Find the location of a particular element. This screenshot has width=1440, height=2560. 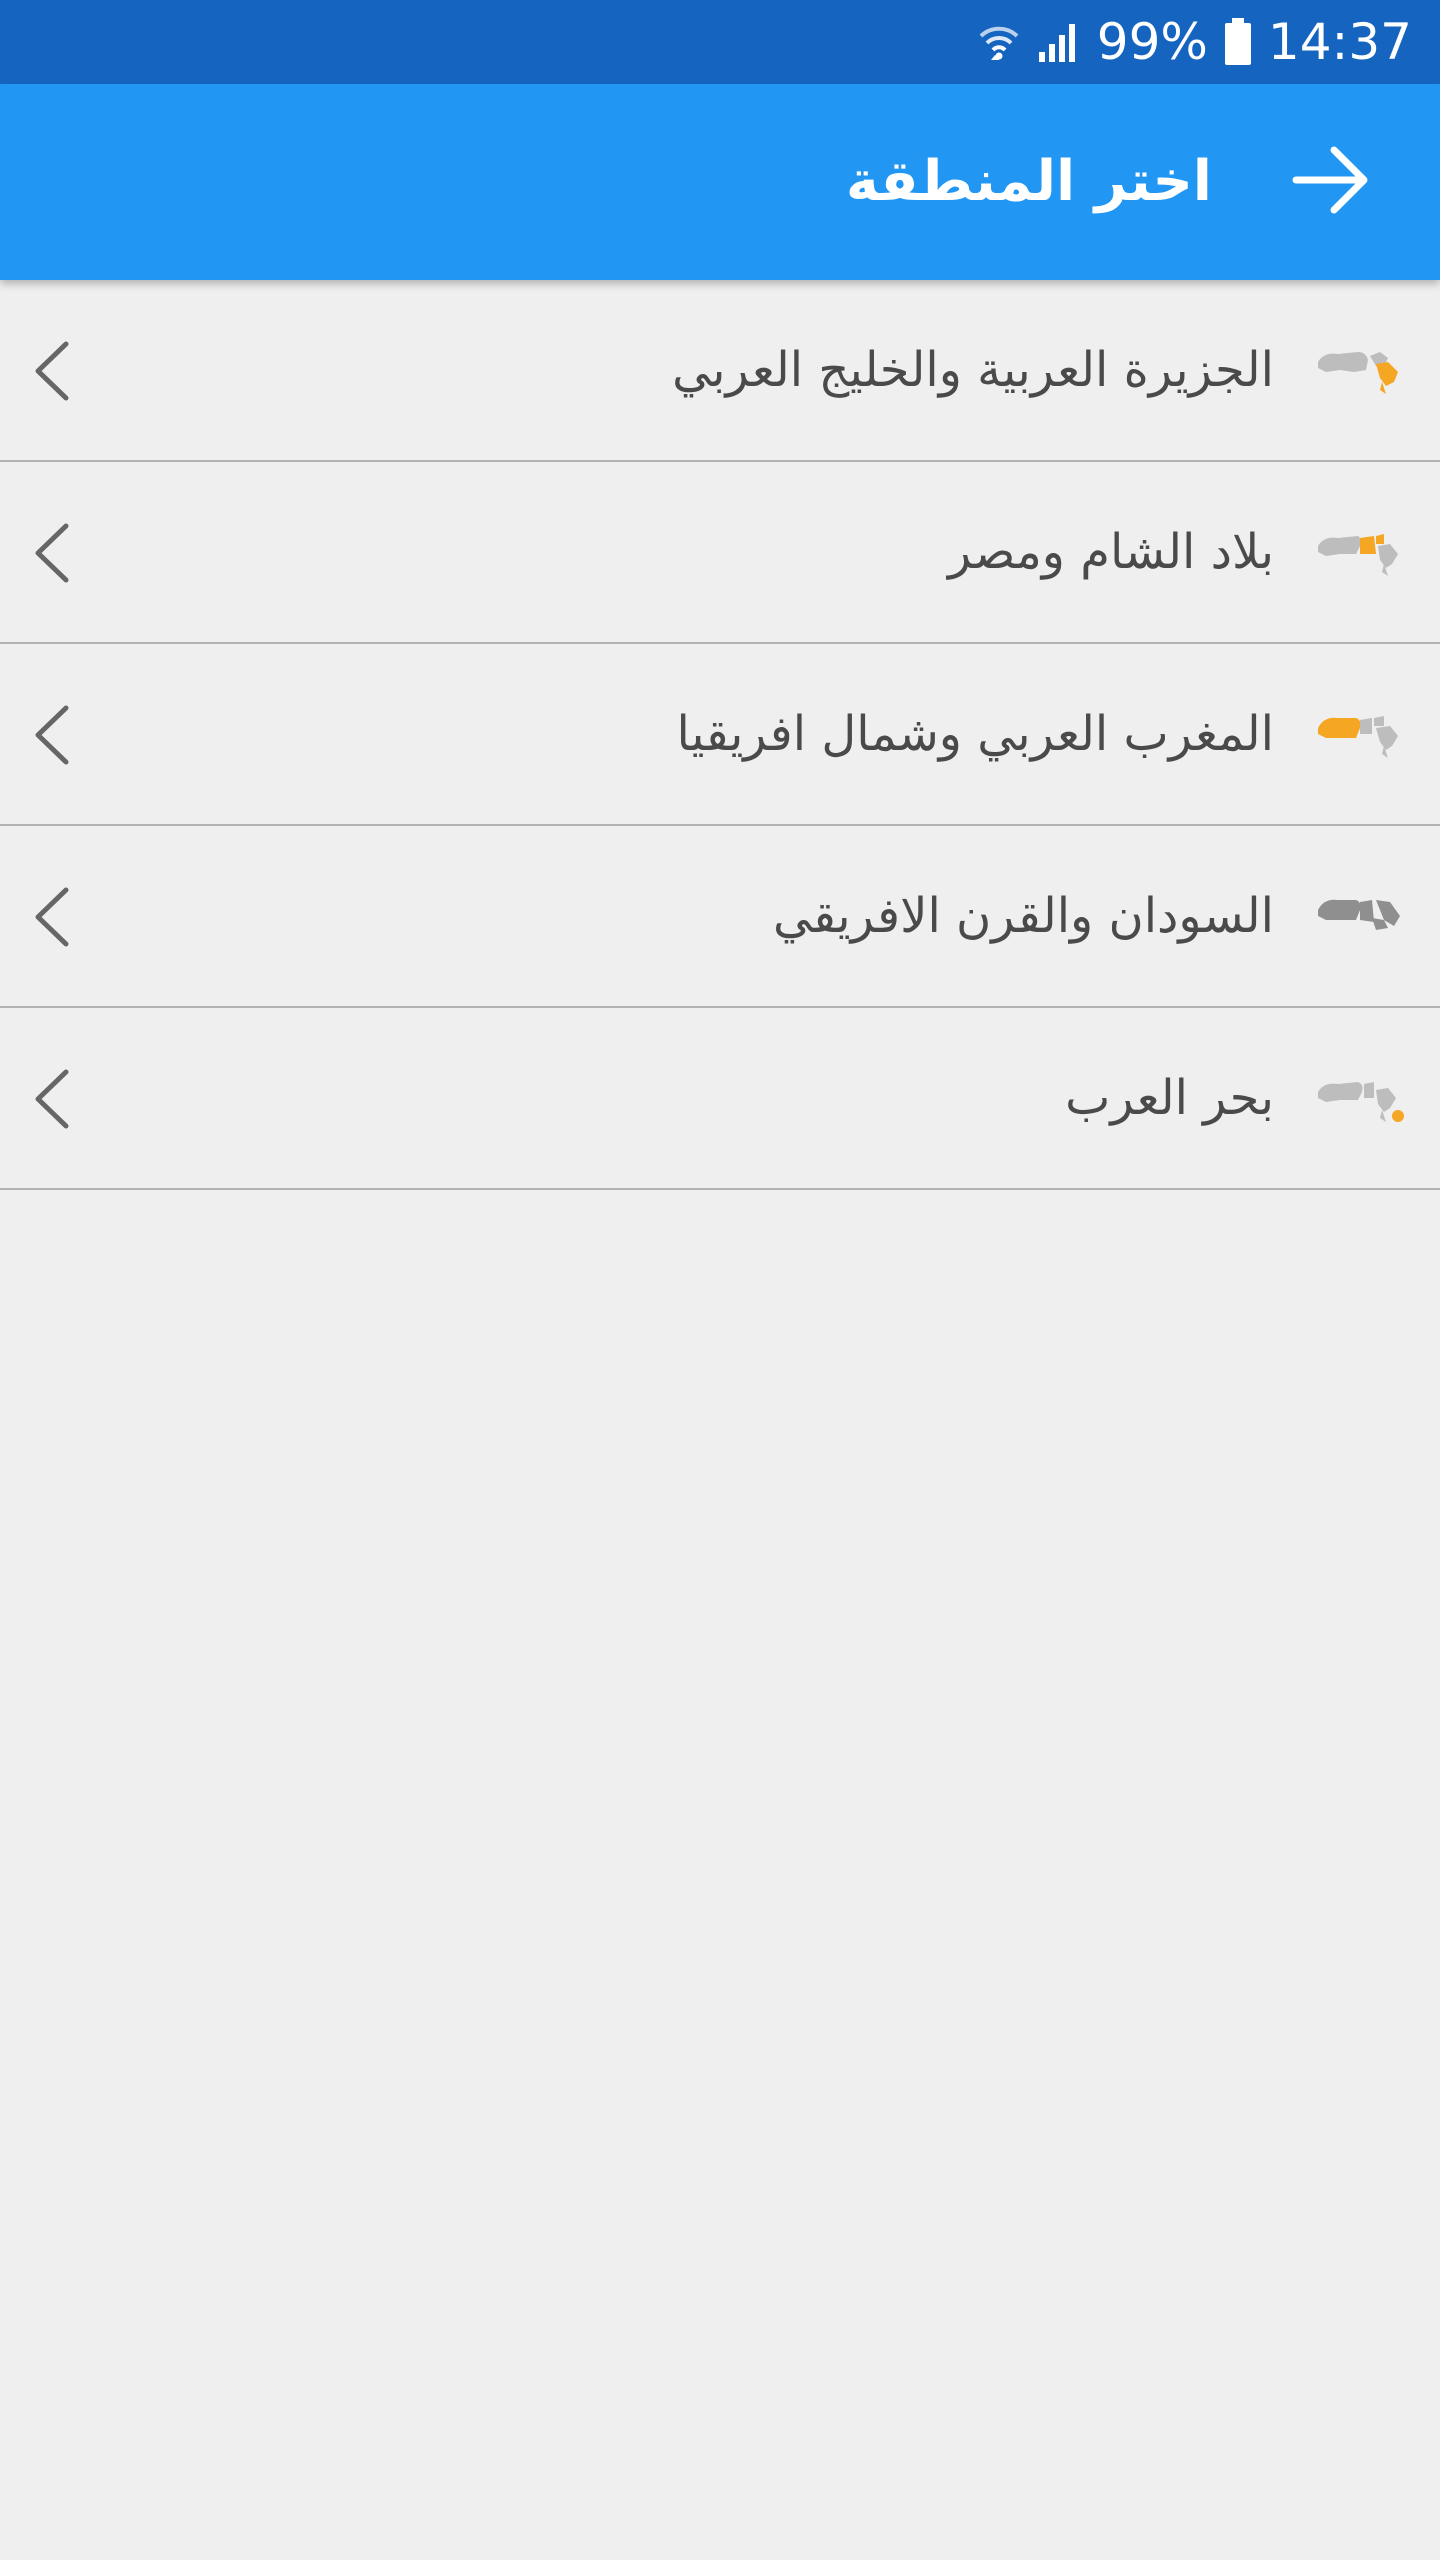

arrow-right-icon is located at coordinates (1332, 182).